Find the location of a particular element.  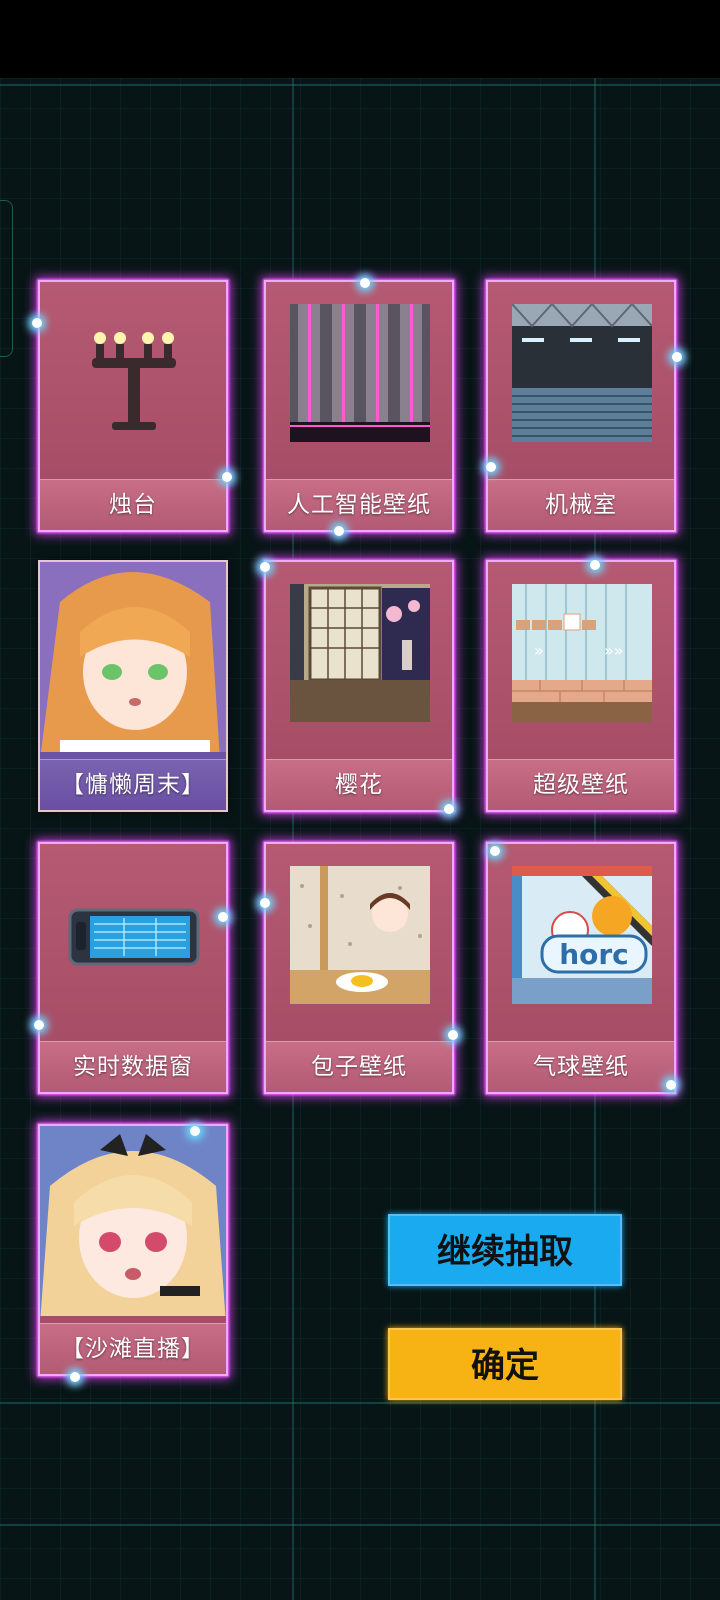

reward-card-candelabra: 烛台 is located at coordinates (133, 406).